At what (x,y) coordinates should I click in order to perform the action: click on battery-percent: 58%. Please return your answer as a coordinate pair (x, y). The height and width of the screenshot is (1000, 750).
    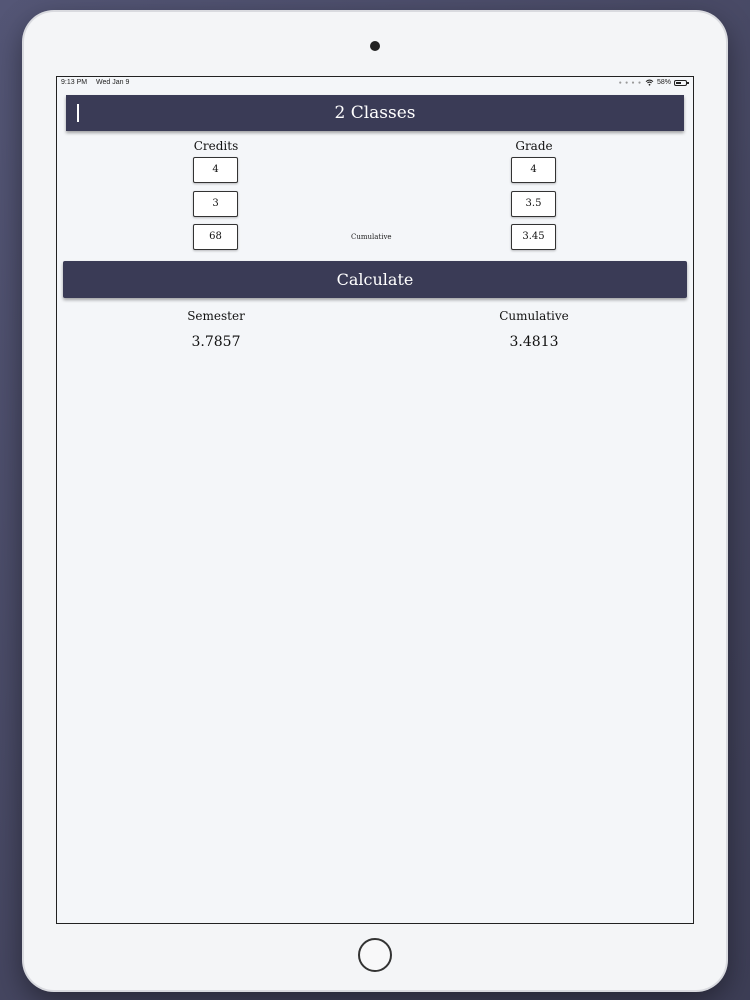
    Looking at the image, I should click on (663, 82).